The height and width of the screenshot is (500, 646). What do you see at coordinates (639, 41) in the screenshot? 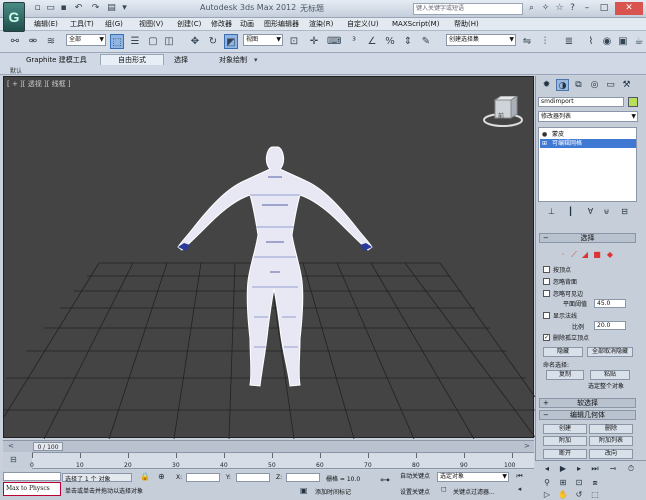
I see `render-icon: ☕` at bounding box center [639, 41].